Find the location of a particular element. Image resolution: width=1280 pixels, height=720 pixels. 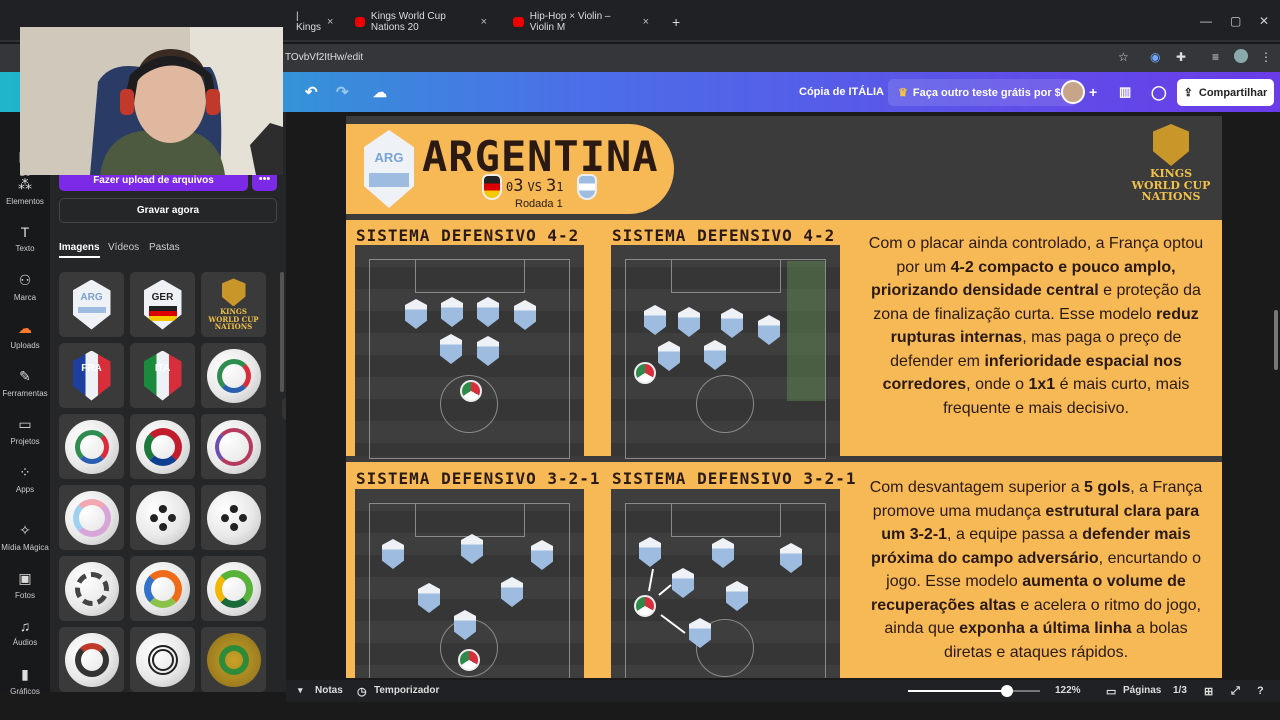

fullscreen-icon: ⤢ is located at coordinates (1235, 691).